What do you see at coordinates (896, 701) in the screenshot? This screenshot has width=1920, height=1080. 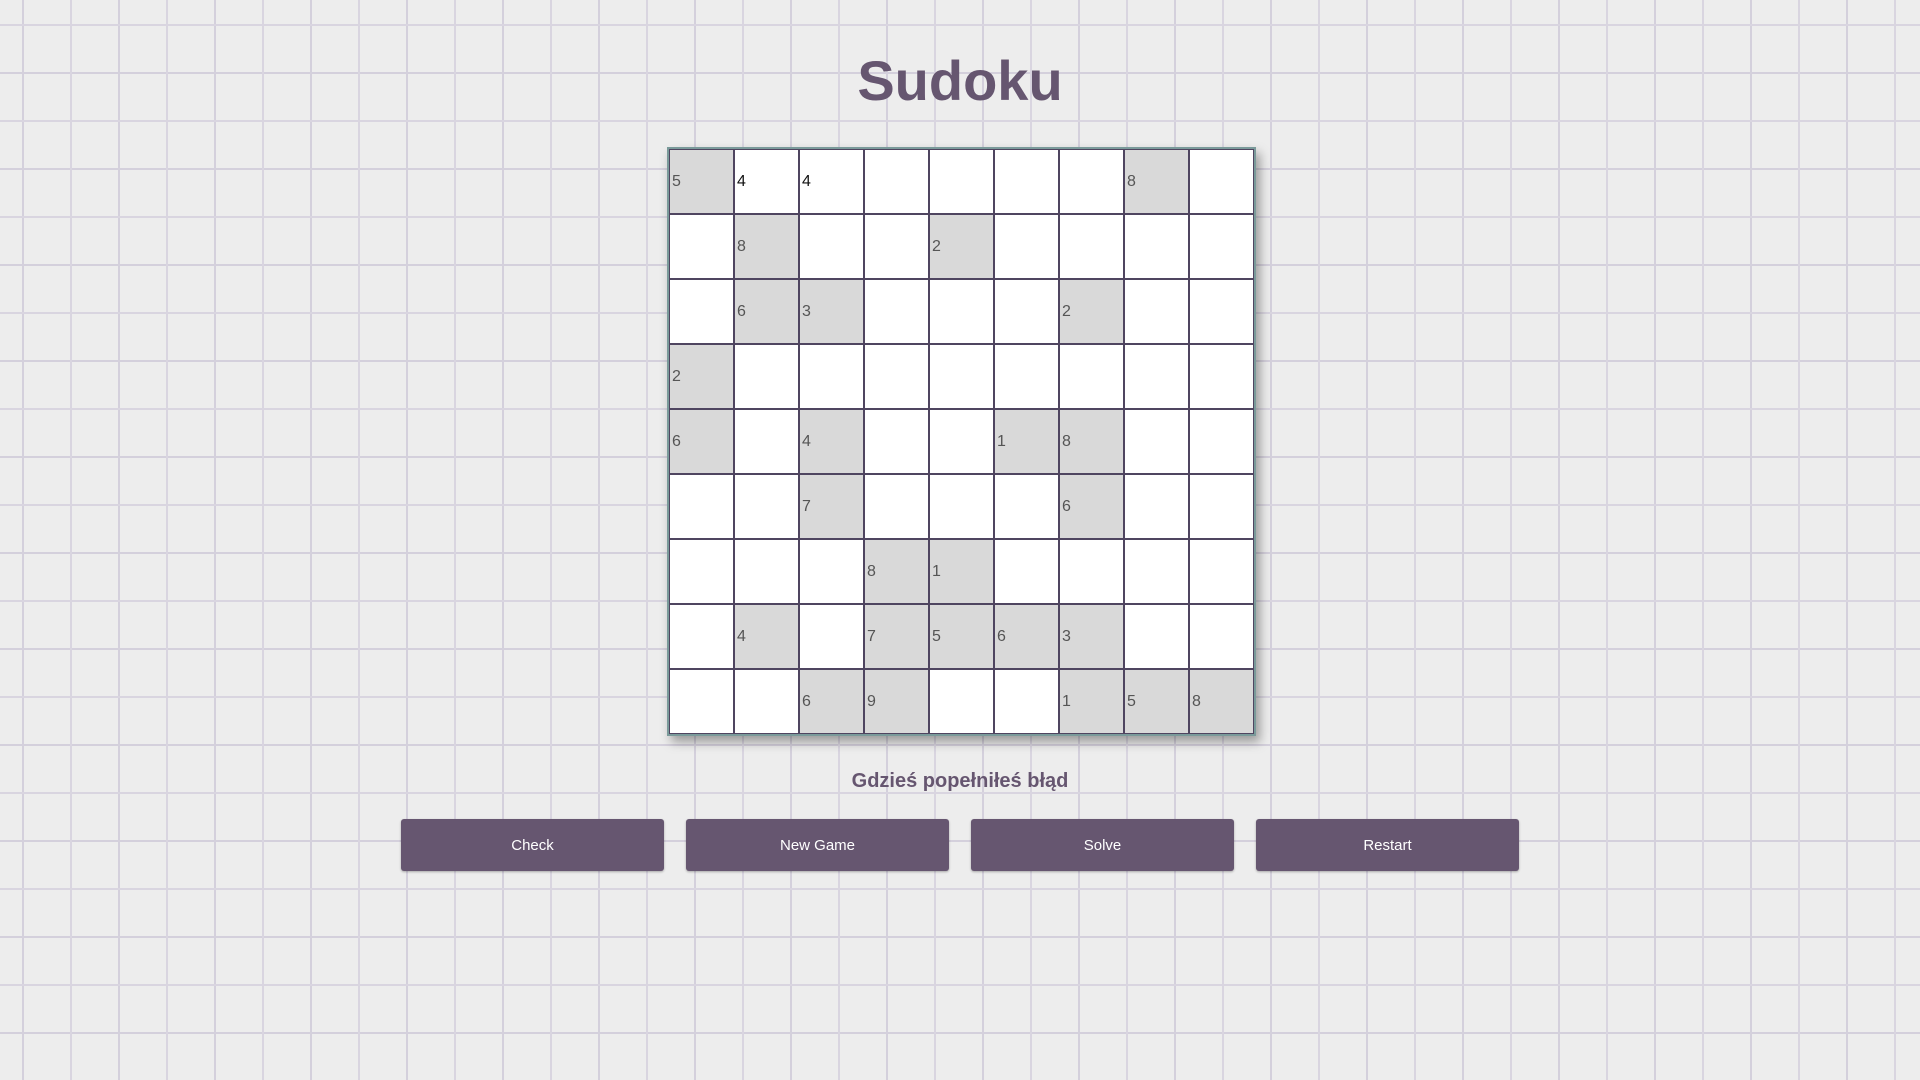 I see `sudoku-cell: 9` at bounding box center [896, 701].